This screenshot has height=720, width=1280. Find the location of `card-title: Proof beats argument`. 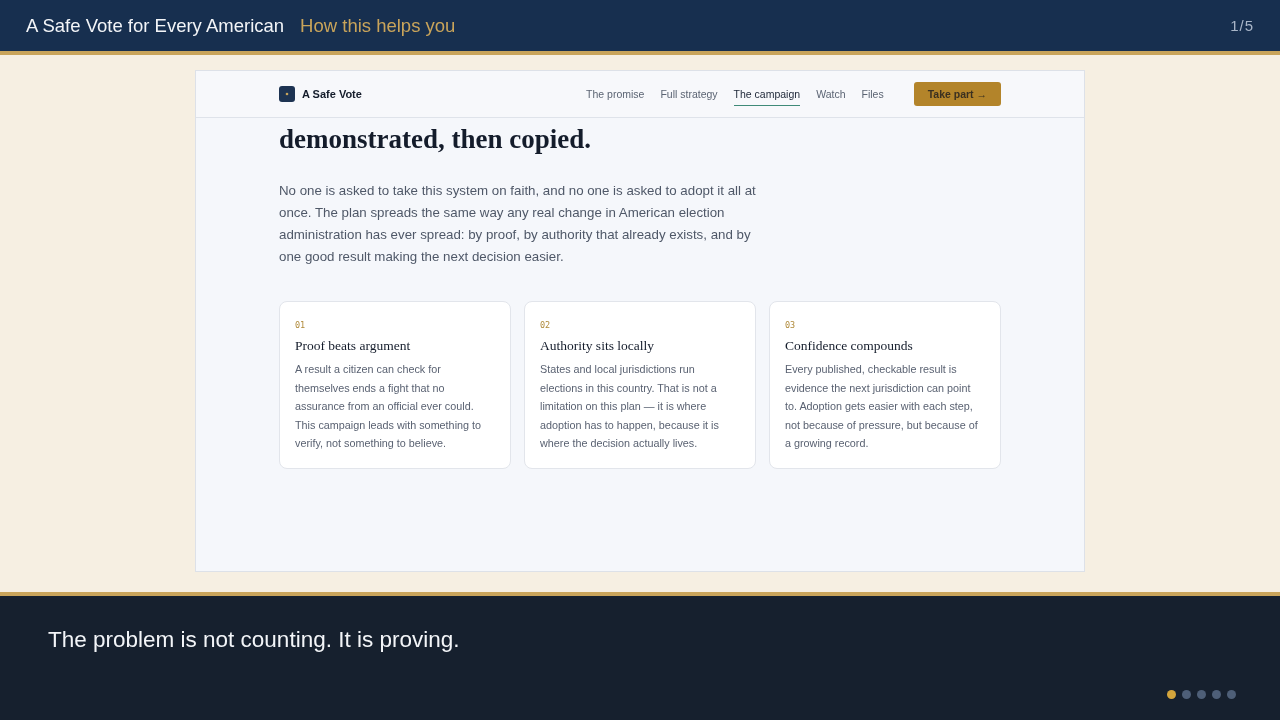

card-title: Proof beats argument is located at coordinates (353, 346).